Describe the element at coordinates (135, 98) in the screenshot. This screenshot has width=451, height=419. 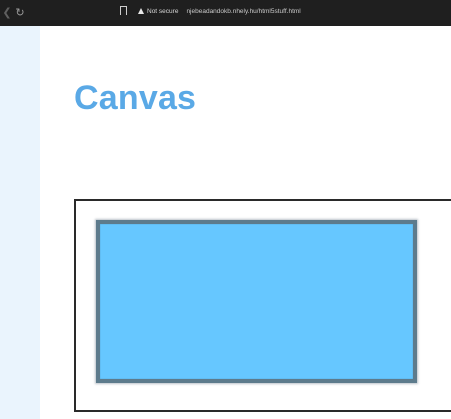
I see `page-title: Canvas` at that location.